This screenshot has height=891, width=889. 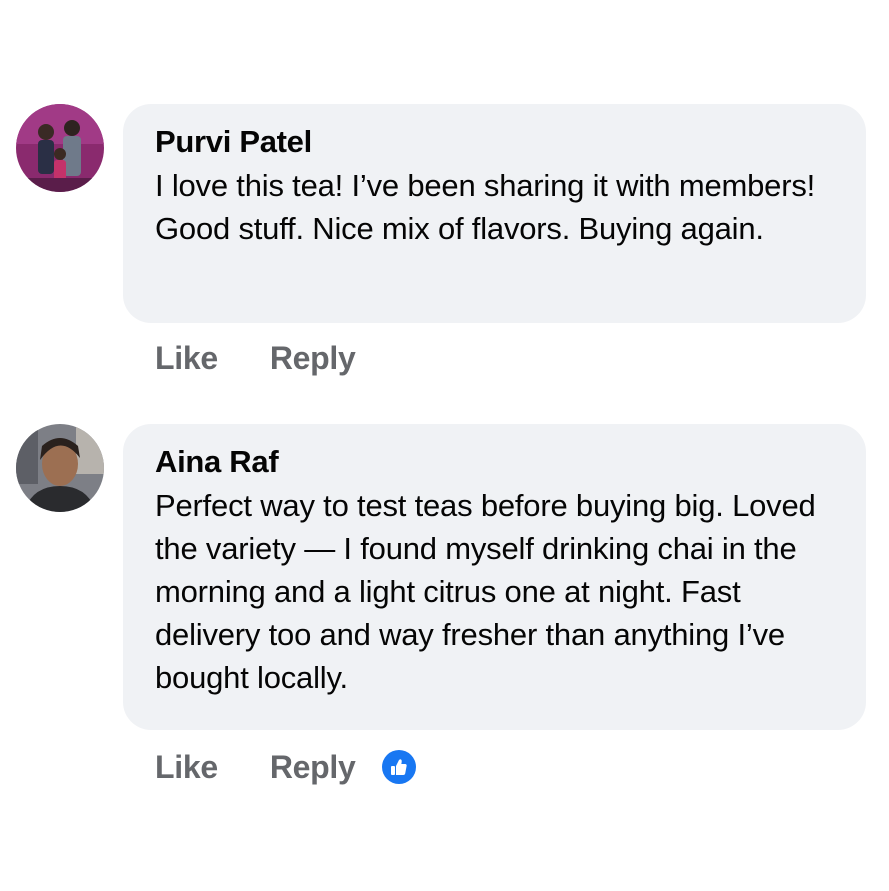 I want to click on comment-author: Aina Raf, so click(x=495, y=462).